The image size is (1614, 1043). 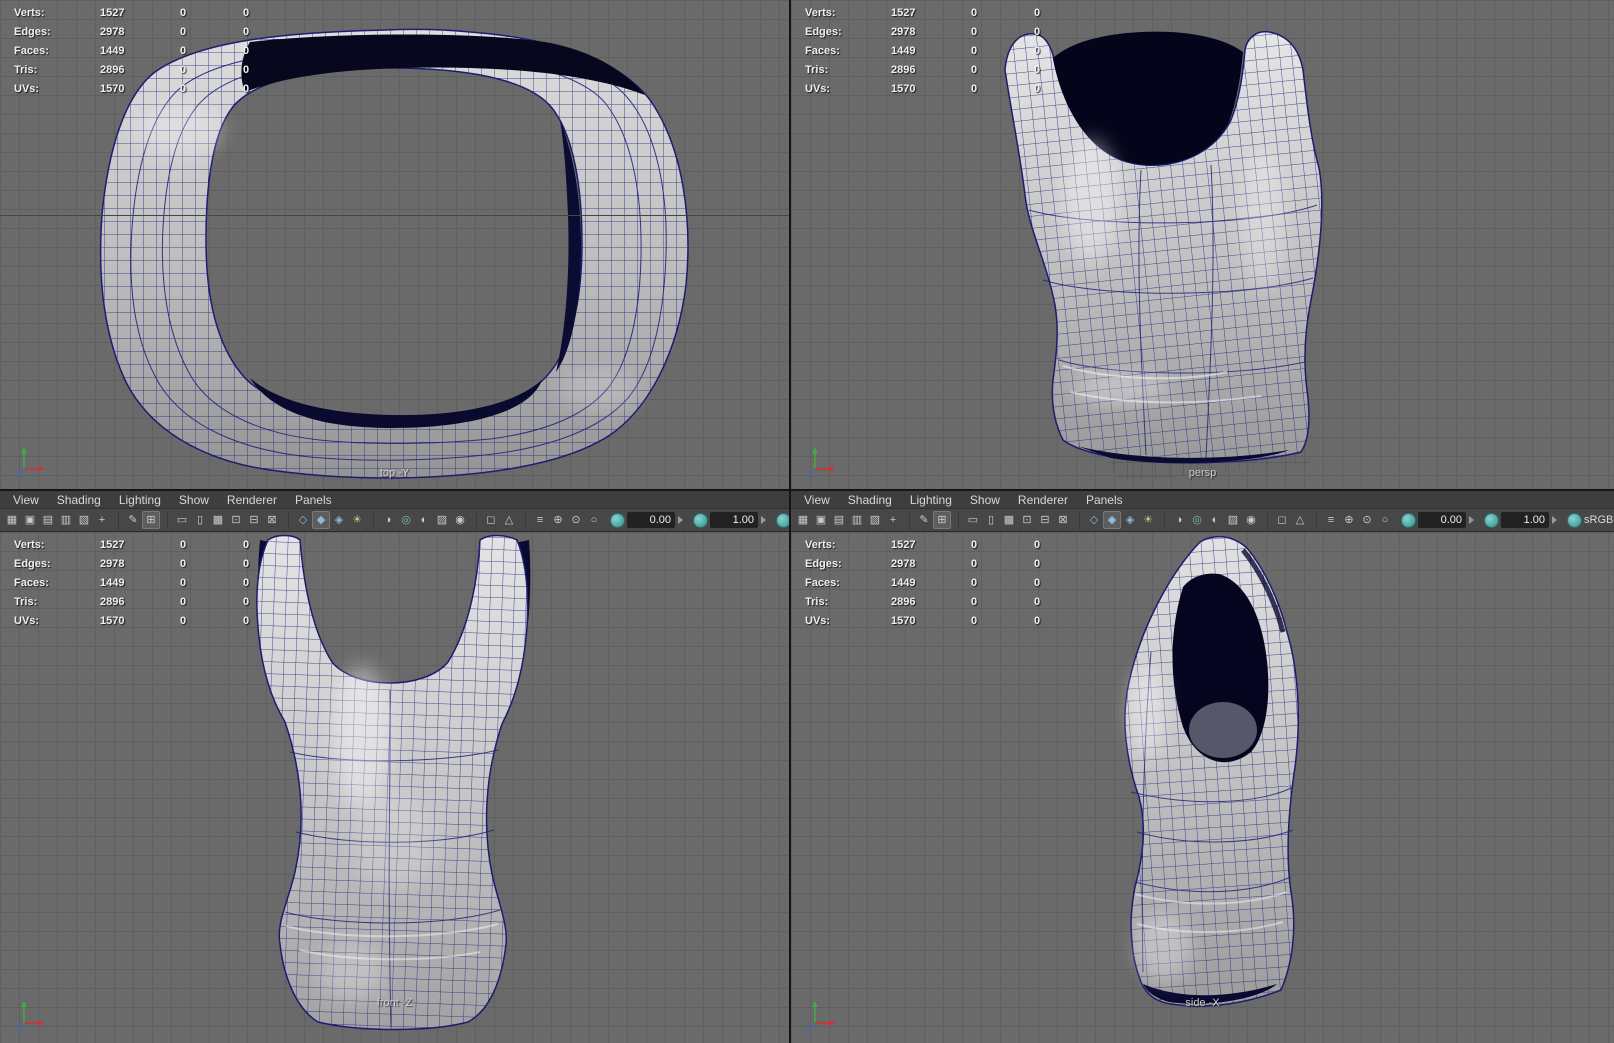 What do you see at coordinates (903, 544) in the screenshot?
I see `hud-stat-total: 1527` at bounding box center [903, 544].